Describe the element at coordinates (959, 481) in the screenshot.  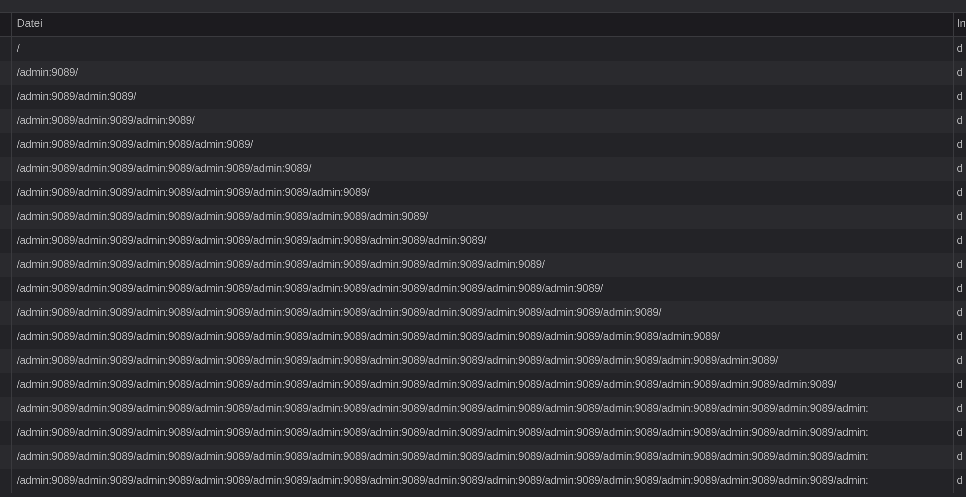
I see `table-cell: d` at that location.